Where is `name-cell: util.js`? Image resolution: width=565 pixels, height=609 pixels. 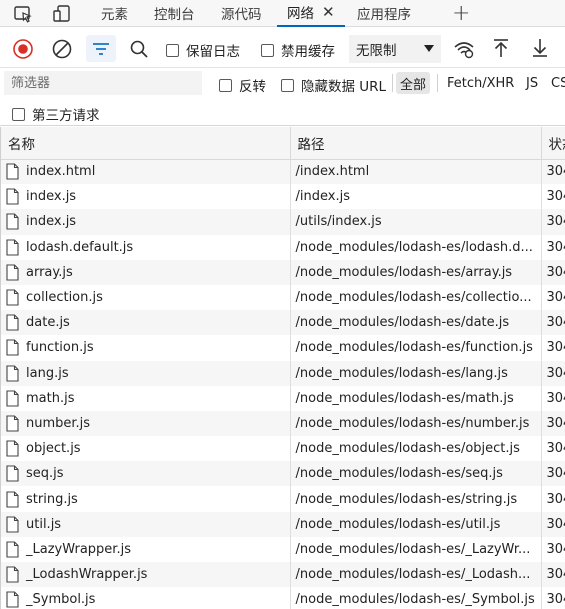 name-cell: util.js is located at coordinates (146, 524).